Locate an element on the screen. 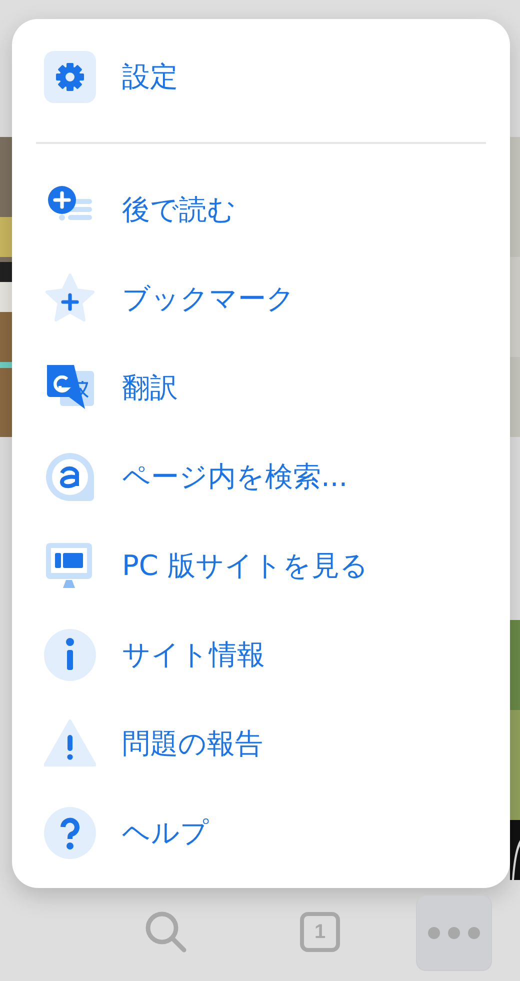  letter-search-icon is located at coordinates (70, 476).